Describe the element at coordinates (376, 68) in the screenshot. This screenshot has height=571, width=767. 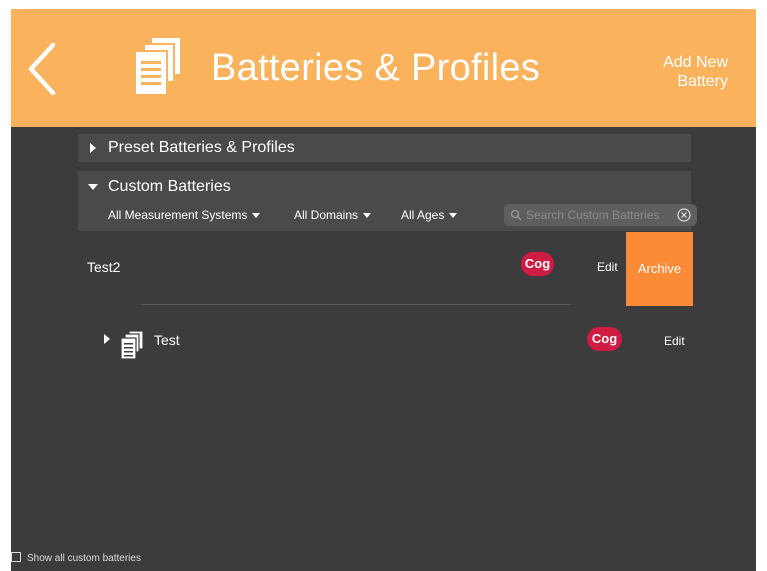
I see `page-title: Batteries & Profiles` at that location.